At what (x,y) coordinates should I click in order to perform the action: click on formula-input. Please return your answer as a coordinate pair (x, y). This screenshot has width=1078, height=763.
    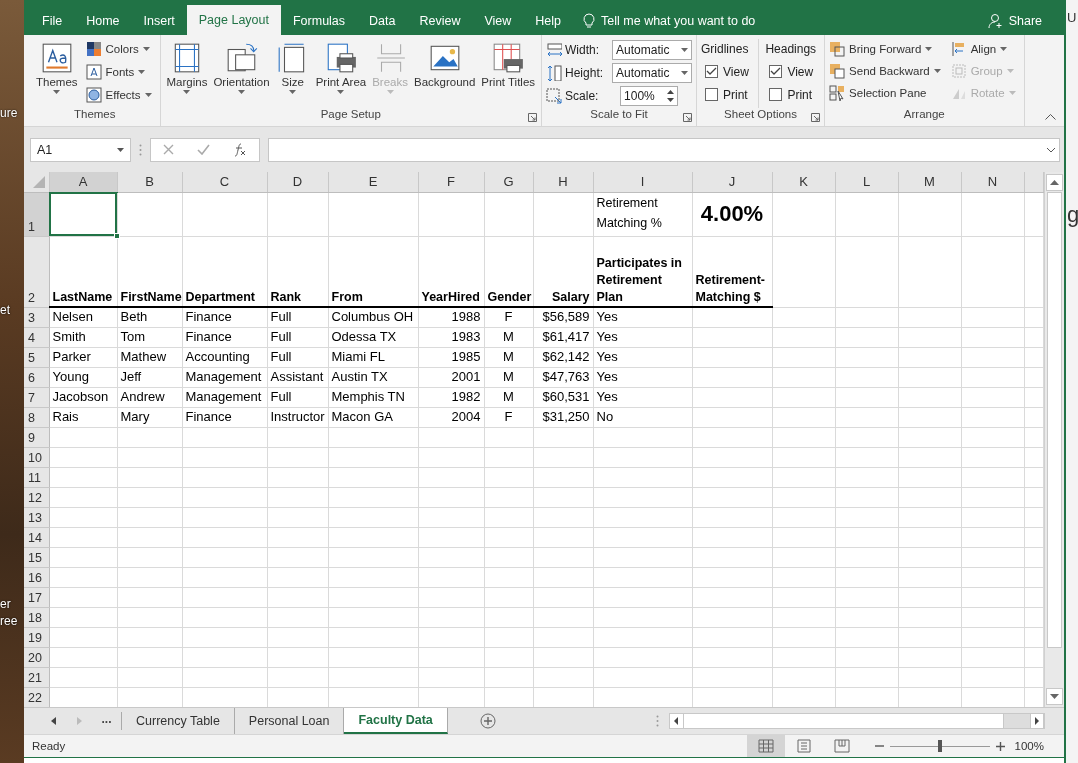
    Looking at the image, I should click on (664, 149).